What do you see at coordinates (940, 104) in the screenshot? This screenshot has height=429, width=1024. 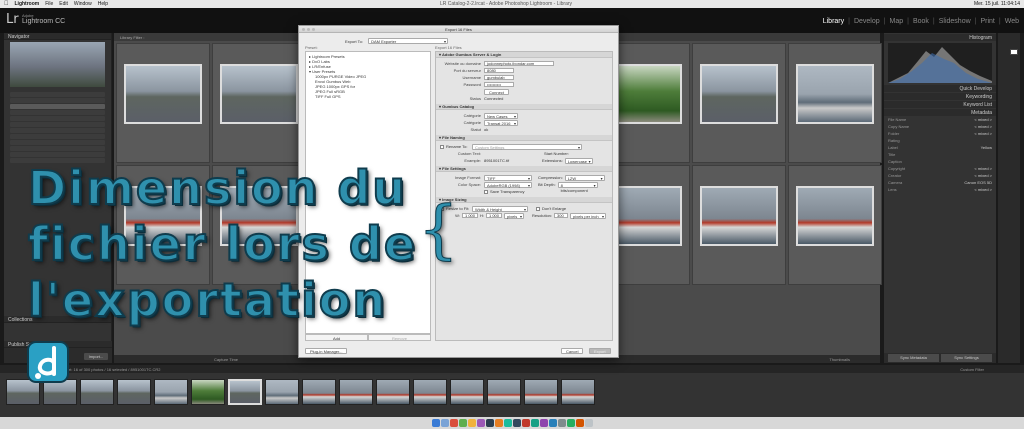 I see `keyword-list-header: Keyword List` at bounding box center [940, 104].